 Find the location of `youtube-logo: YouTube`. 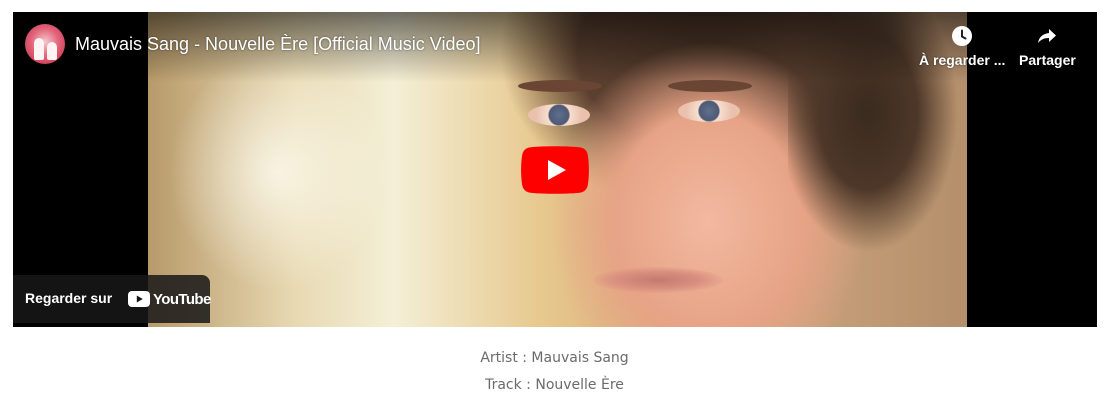

youtube-logo: YouTube is located at coordinates (169, 299).